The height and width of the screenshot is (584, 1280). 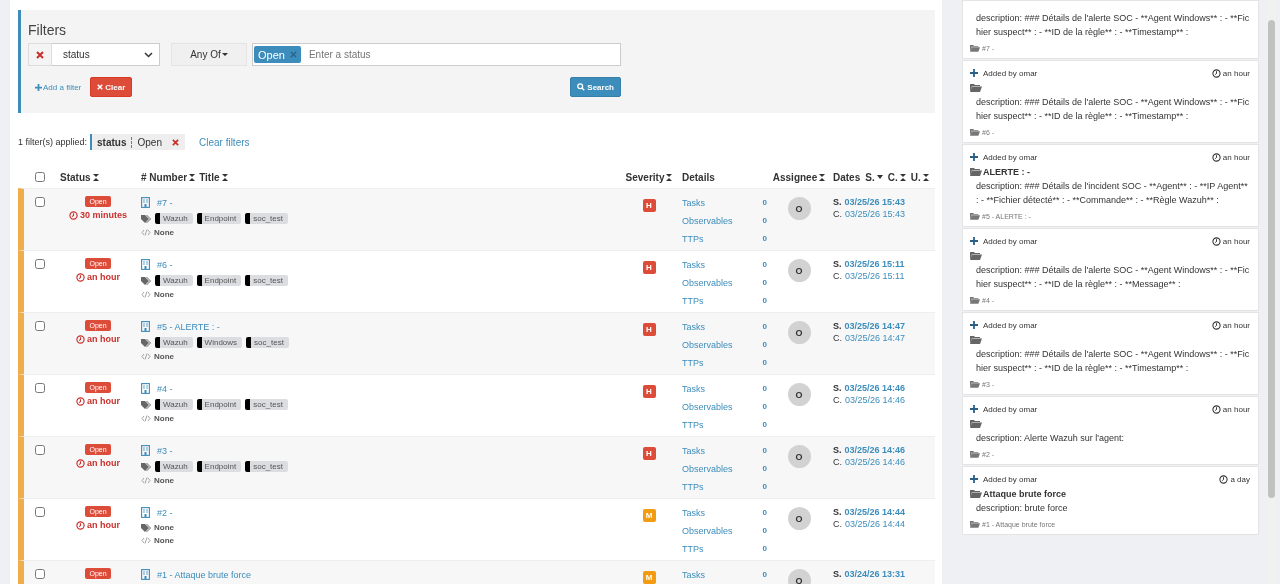 What do you see at coordinates (875, 574) in the screenshot?
I see `date-link: 03/24/26 13:31` at bounding box center [875, 574].